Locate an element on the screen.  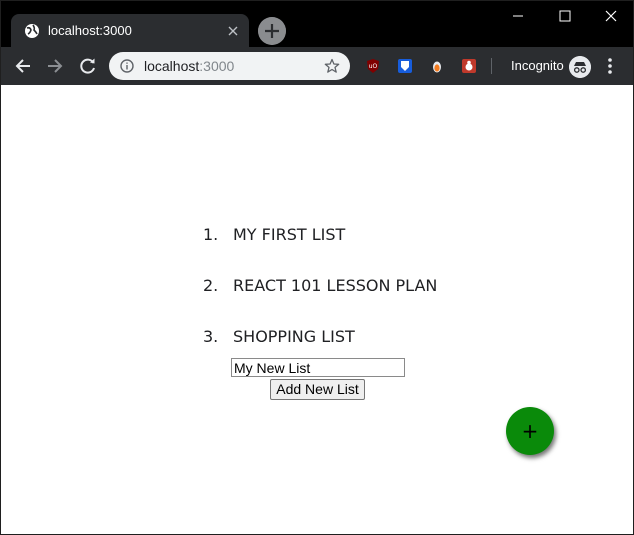
extension-bug-icon is located at coordinates (469, 66).